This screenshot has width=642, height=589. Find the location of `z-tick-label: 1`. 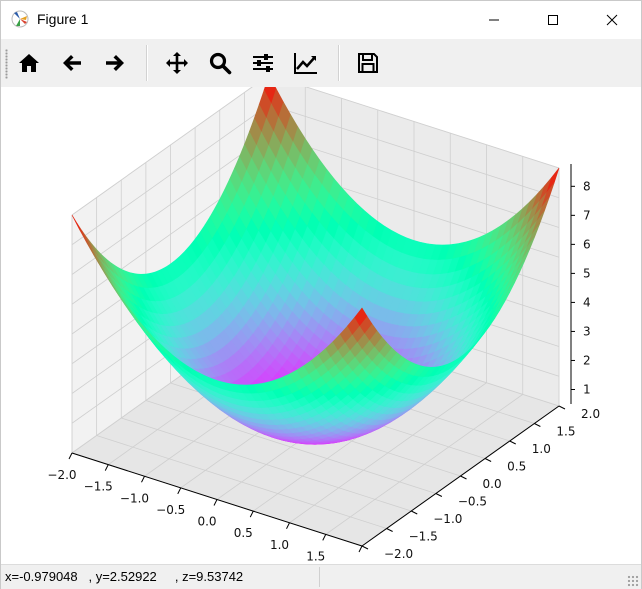

z-tick-label: 1 is located at coordinates (587, 389).